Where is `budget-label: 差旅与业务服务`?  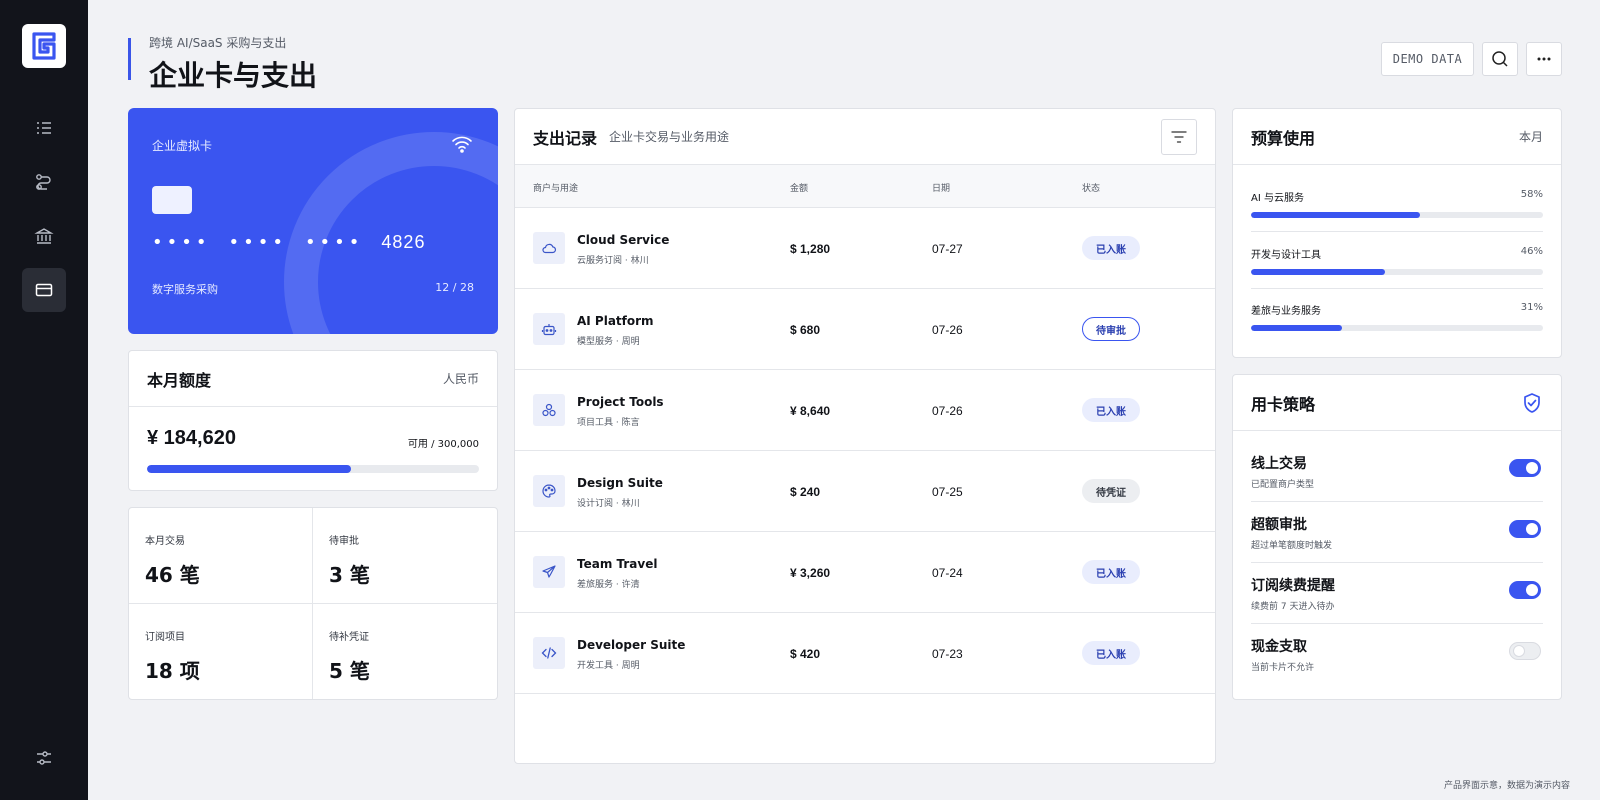 budget-label: 差旅与业务服务 is located at coordinates (1286, 311).